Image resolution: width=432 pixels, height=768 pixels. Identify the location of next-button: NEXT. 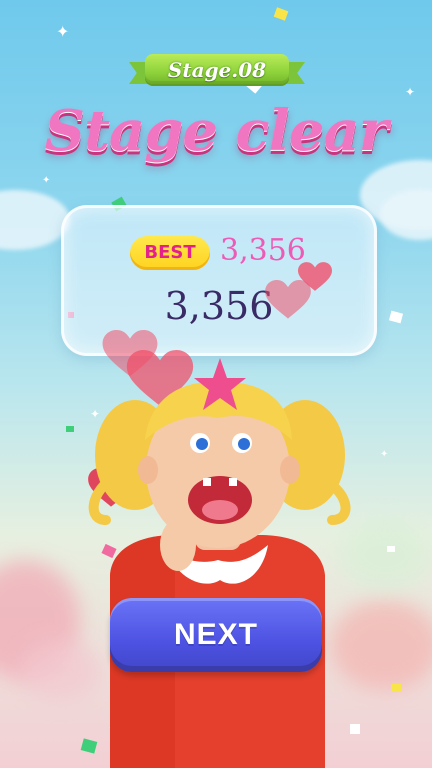
(216, 635).